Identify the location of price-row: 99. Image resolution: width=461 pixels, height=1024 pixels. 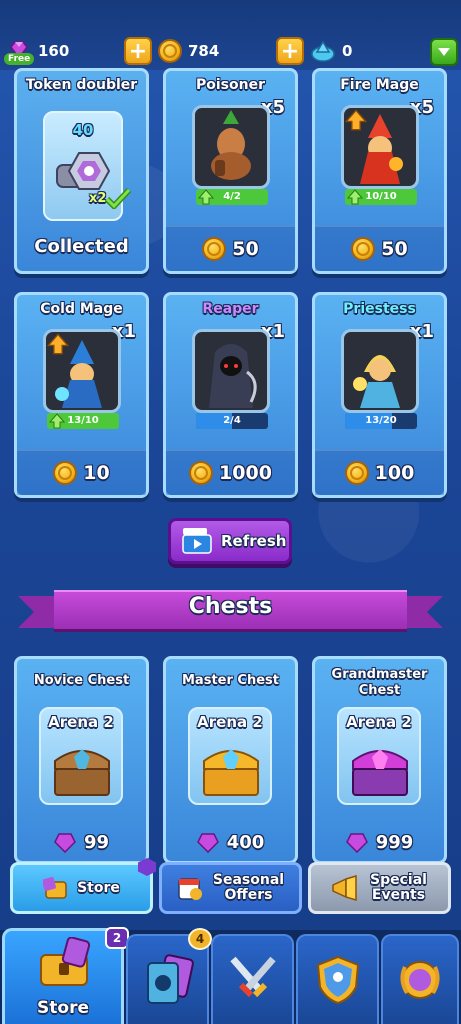
(81, 842).